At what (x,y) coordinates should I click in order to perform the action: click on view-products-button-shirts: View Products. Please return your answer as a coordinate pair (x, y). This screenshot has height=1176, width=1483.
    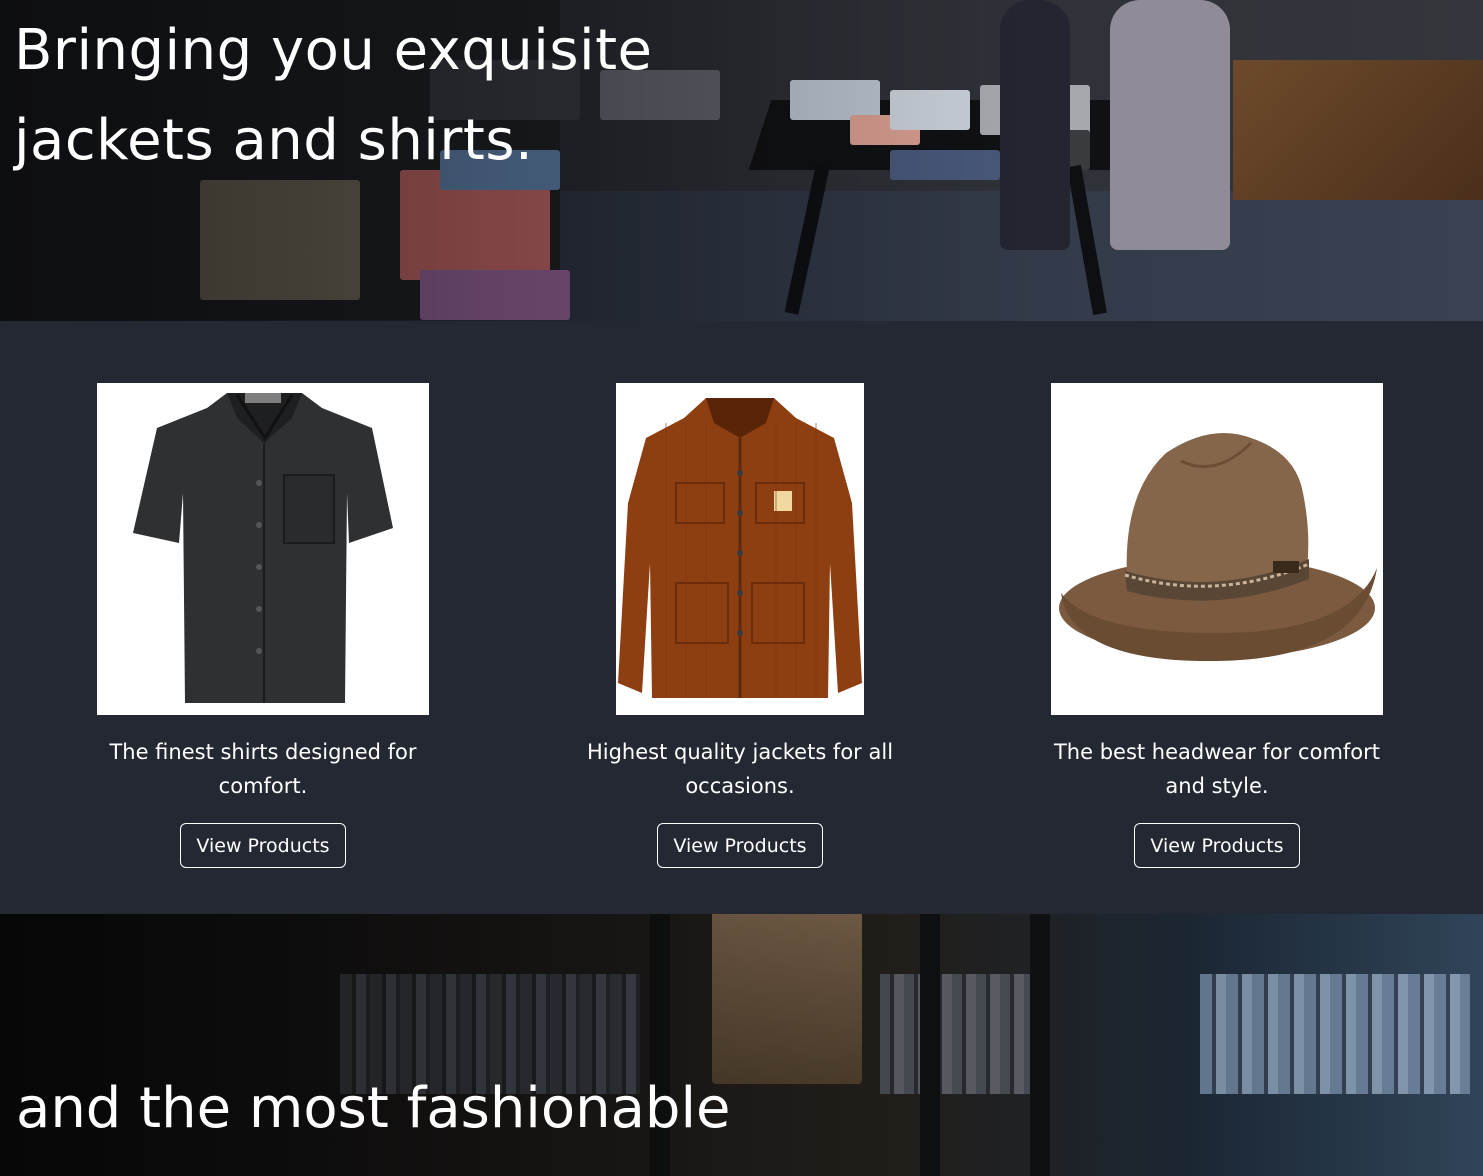
    Looking at the image, I should click on (263, 845).